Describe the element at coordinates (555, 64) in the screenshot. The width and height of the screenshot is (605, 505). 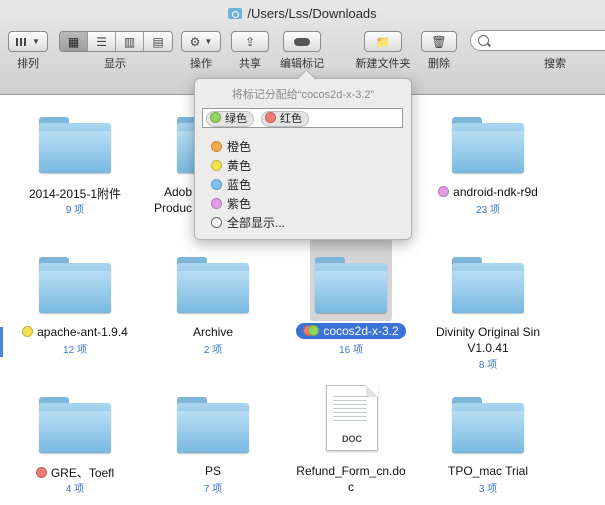
I see `search-label: 搜索` at that location.